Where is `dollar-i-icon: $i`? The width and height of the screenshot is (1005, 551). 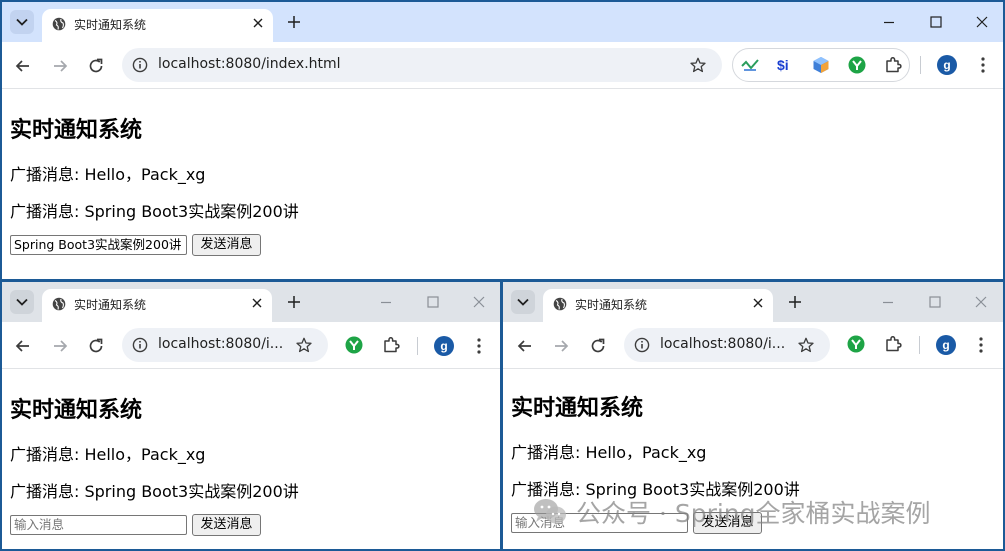
dollar-i-icon: $i is located at coordinates (785, 65).